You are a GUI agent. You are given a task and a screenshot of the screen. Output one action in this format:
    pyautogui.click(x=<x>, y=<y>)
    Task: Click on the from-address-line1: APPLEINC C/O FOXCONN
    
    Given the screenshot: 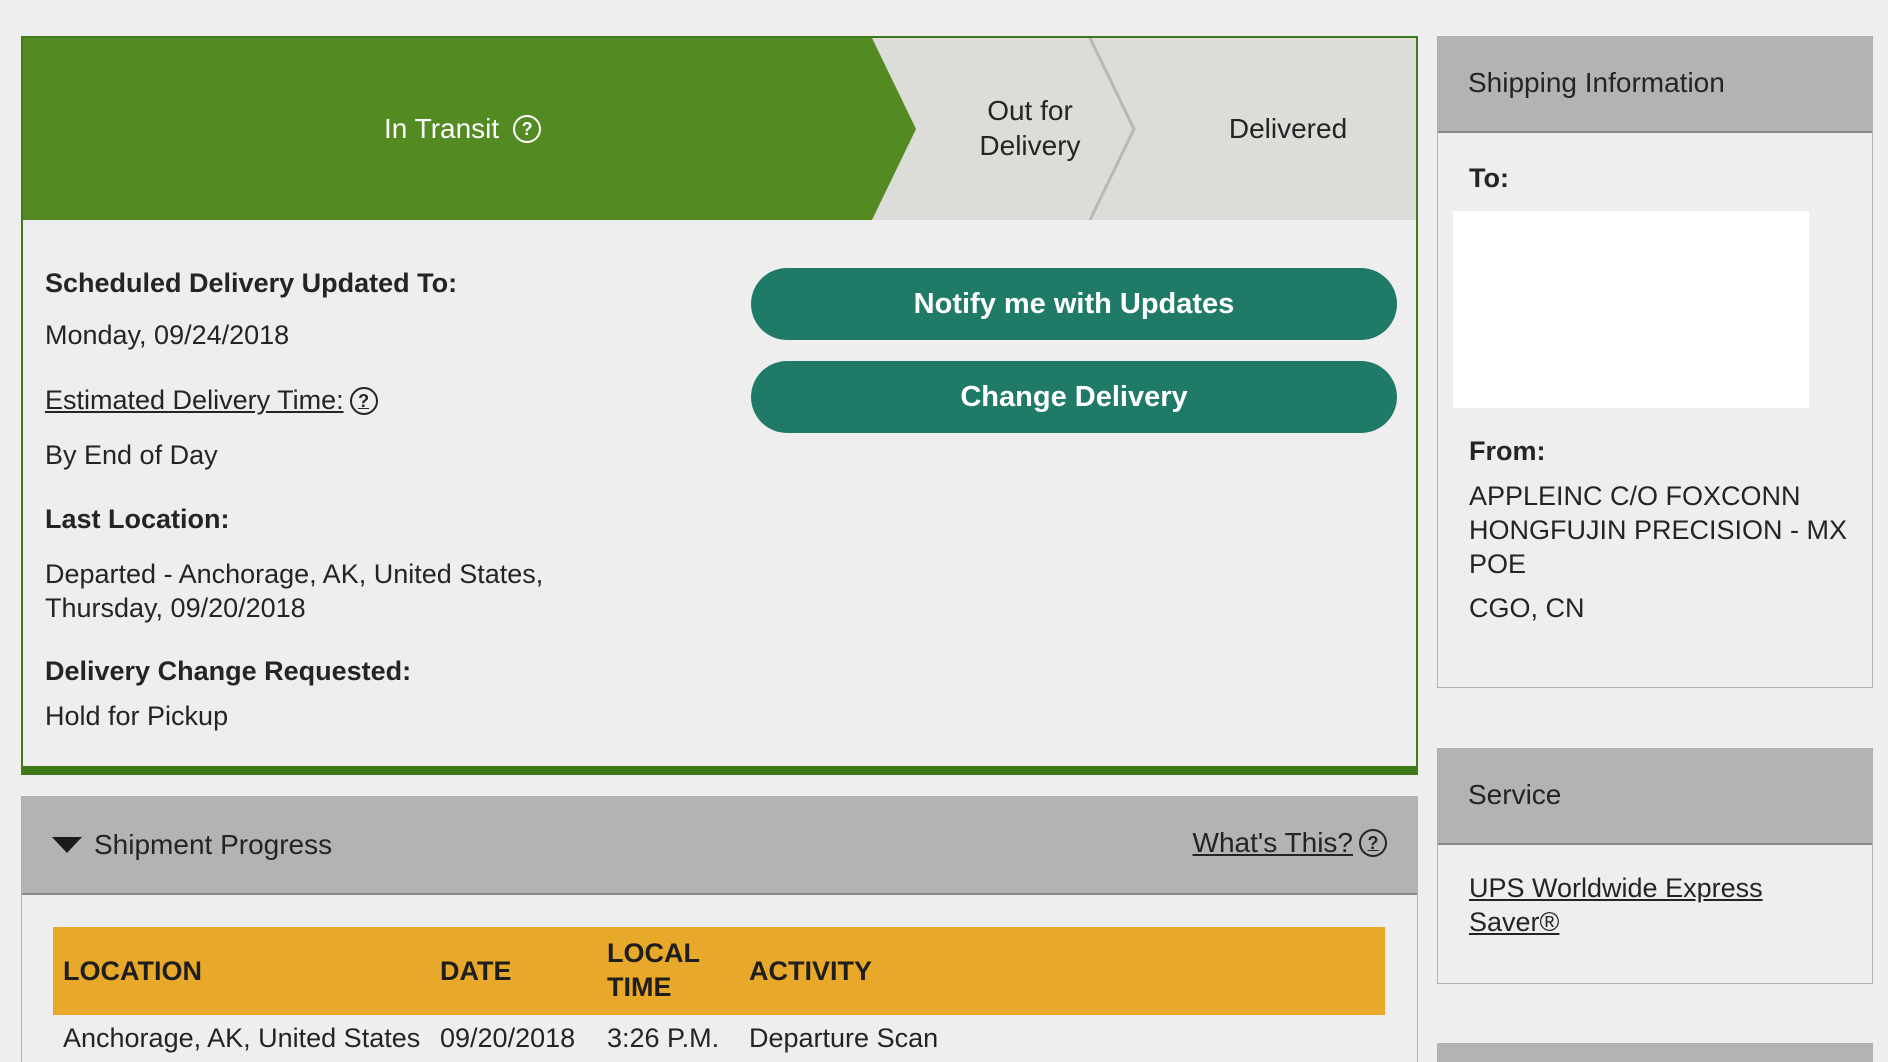 What is the action you would take?
    pyautogui.click(x=1635, y=496)
    